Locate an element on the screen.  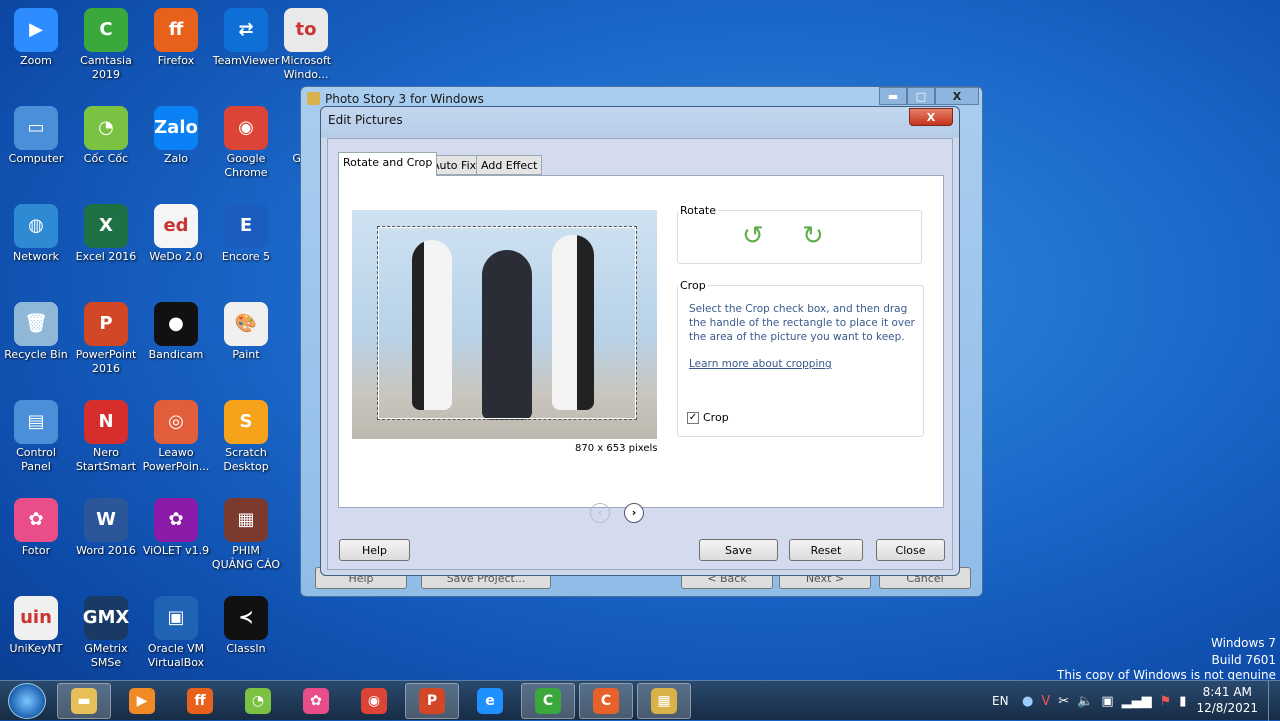
violet-tray-icon: V is located at coordinates (1045, 701).